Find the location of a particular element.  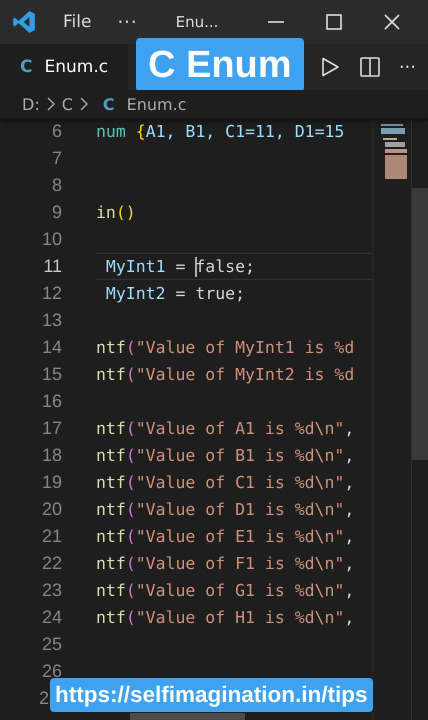

line-number: 6 is located at coordinates (56, 131).